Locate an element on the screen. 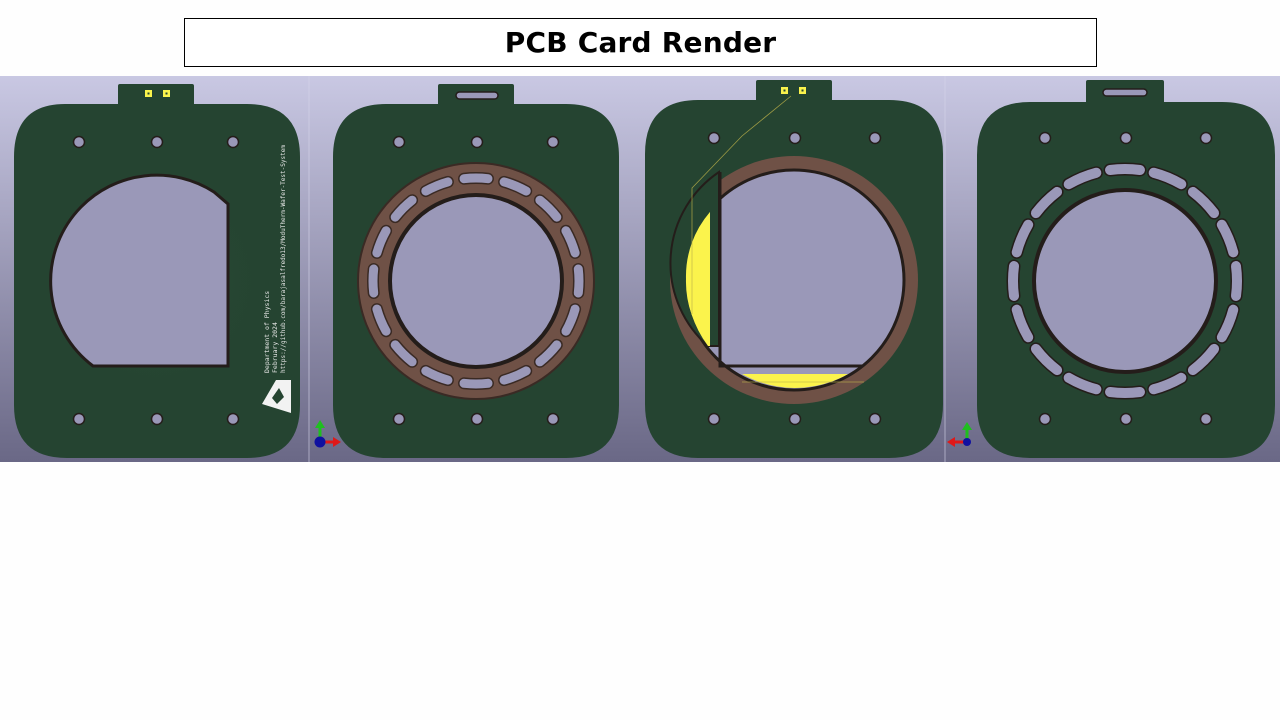 This screenshot has width=1280, height=720. page-title: PCB Card Render is located at coordinates (640, 42).